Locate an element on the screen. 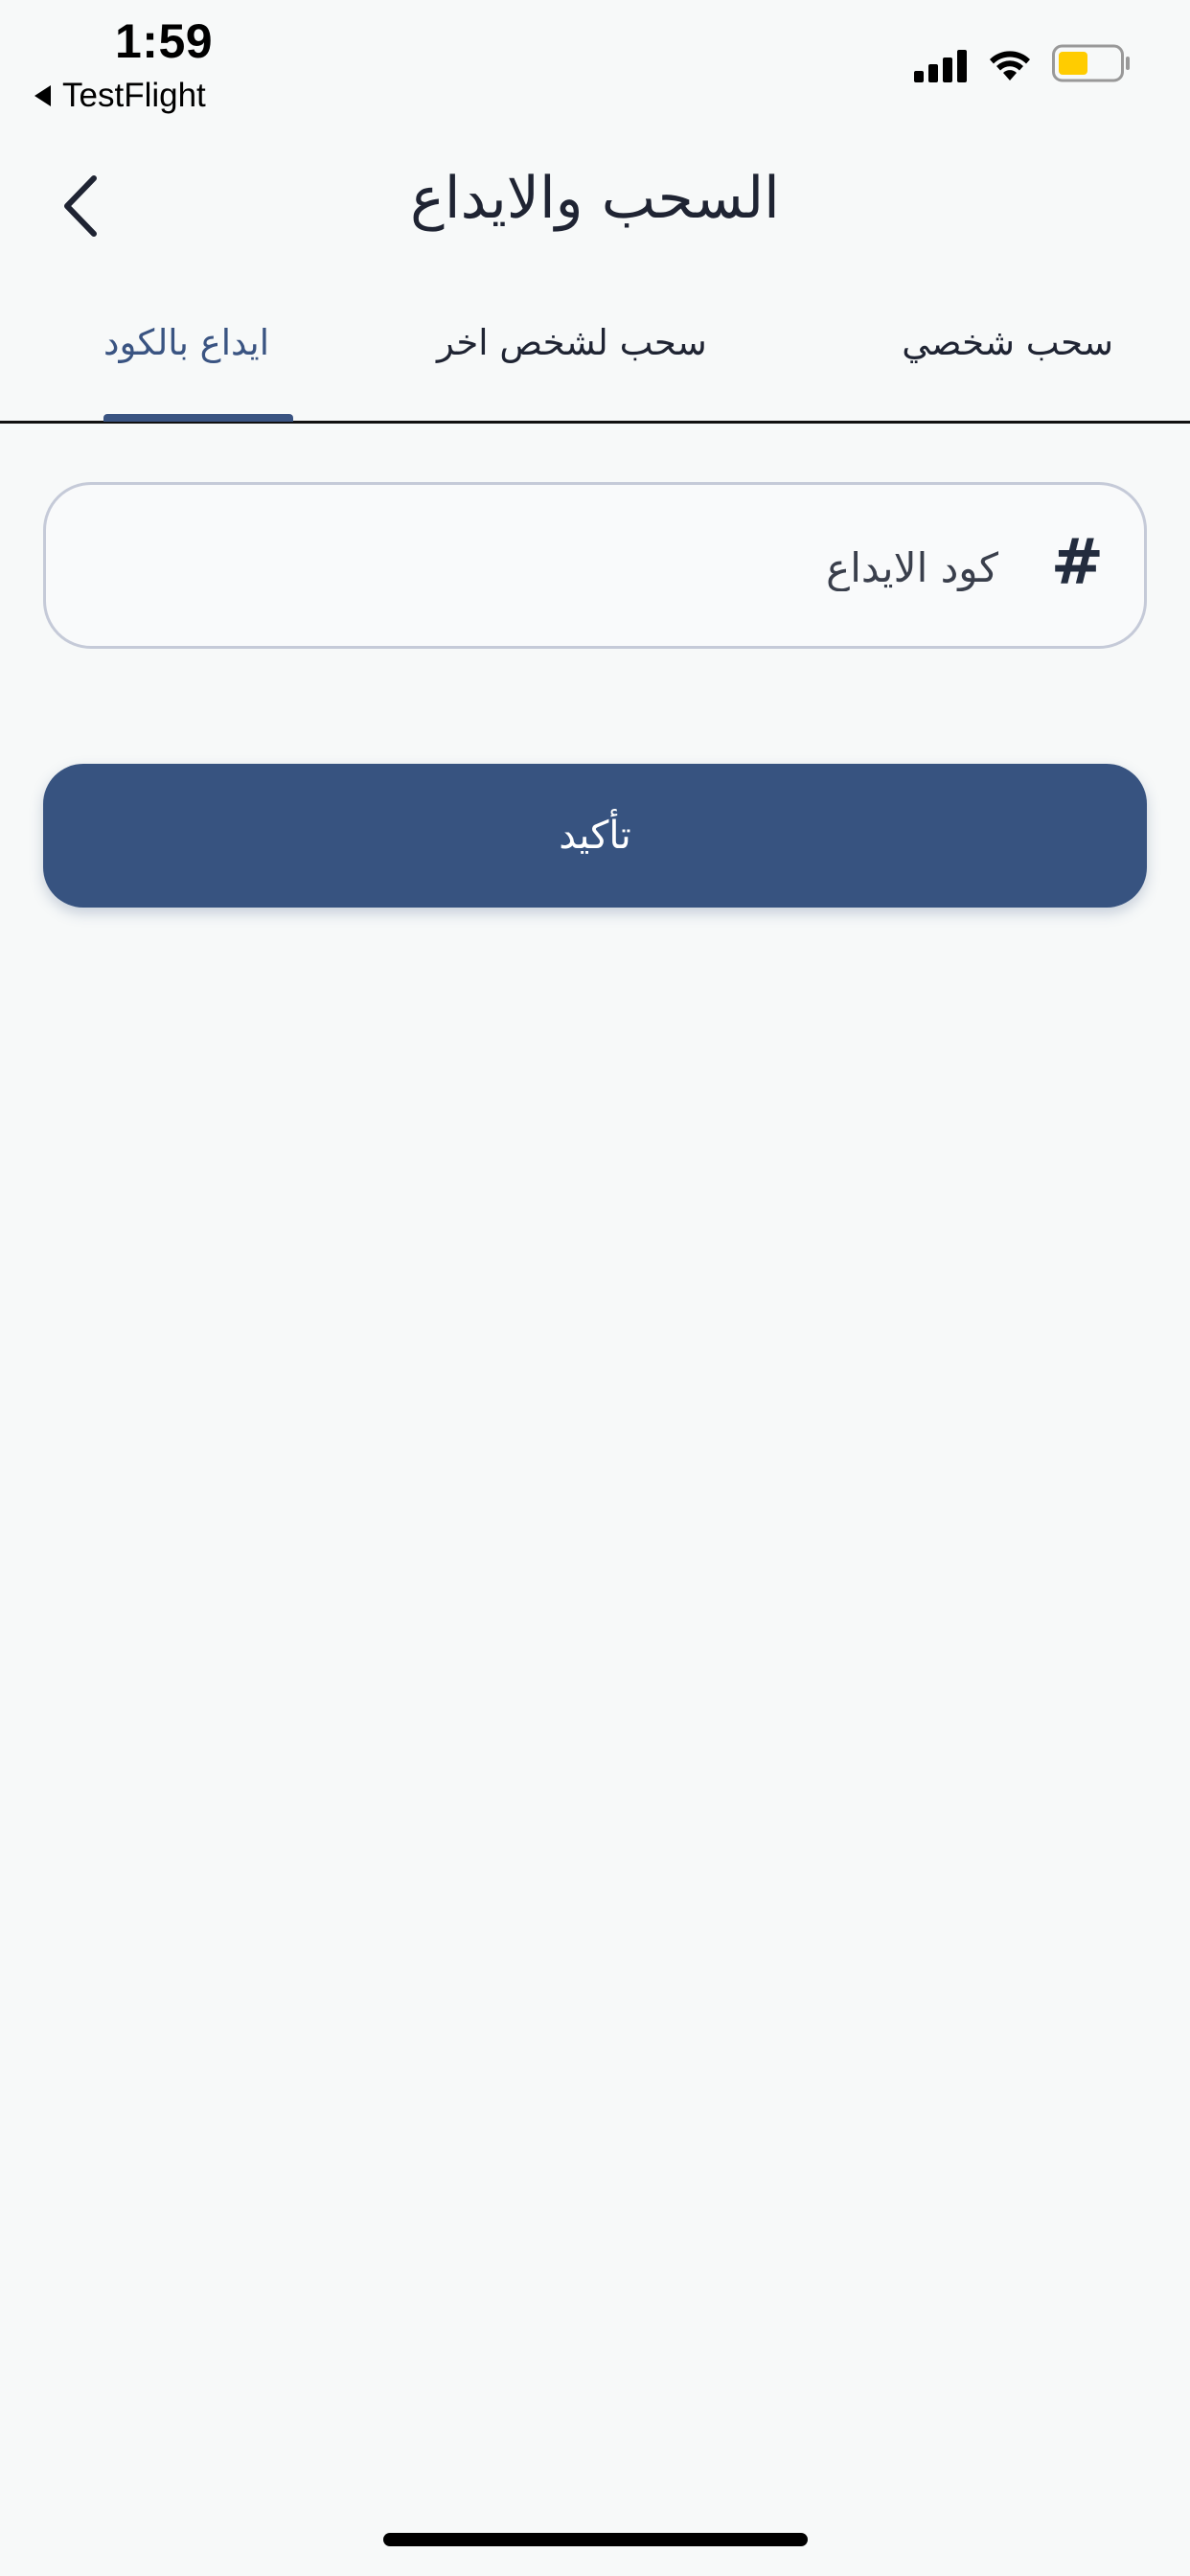 This screenshot has width=1190, height=2576. page-title: السحب والايداع is located at coordinates (595, 198).